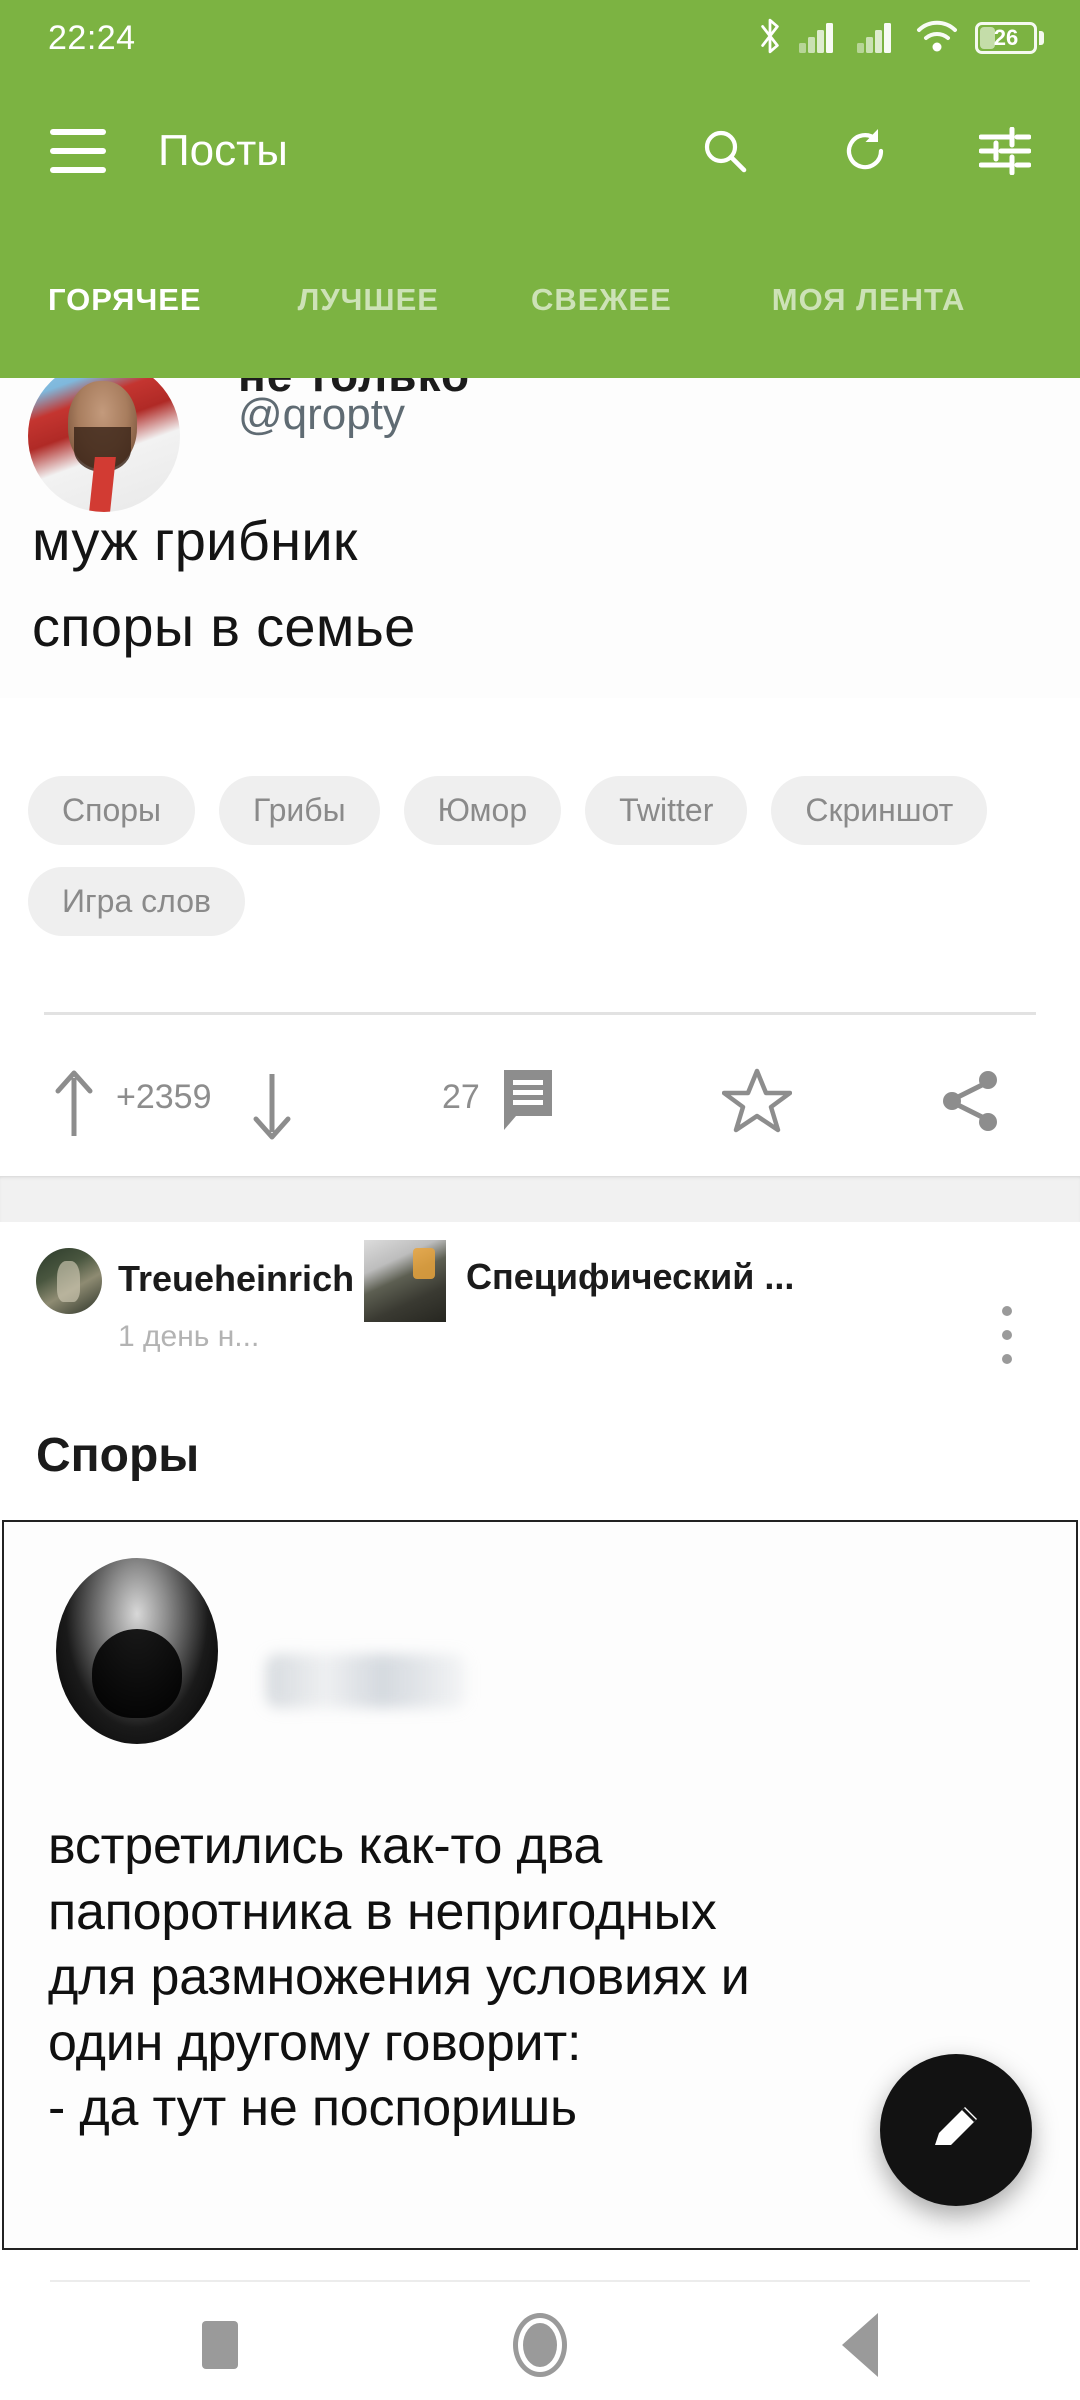 The width and height of the screenshot is (1080, 2400). I want to click on tag-chip: Грибы, so click(299, 810).